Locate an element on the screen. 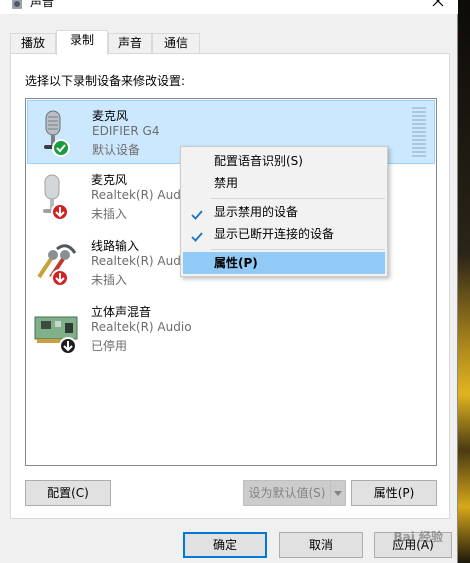 The width and height of the screenshot is (470, 563). menu-item-configure-speech: 配置语音识别(S) is located at coordinates (284, 161).